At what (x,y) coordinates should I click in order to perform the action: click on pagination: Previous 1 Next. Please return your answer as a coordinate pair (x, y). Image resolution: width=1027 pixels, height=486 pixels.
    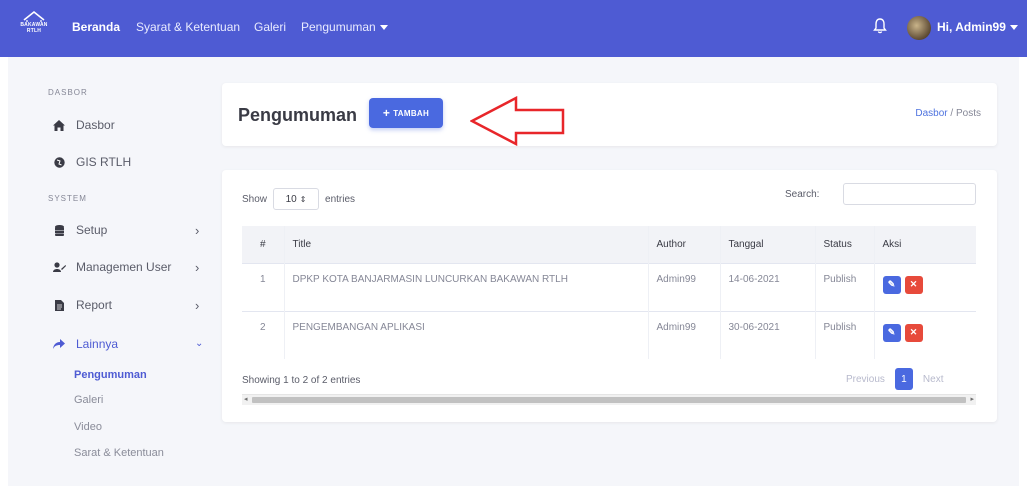
    Looking at the image, I should click on (894, 379).